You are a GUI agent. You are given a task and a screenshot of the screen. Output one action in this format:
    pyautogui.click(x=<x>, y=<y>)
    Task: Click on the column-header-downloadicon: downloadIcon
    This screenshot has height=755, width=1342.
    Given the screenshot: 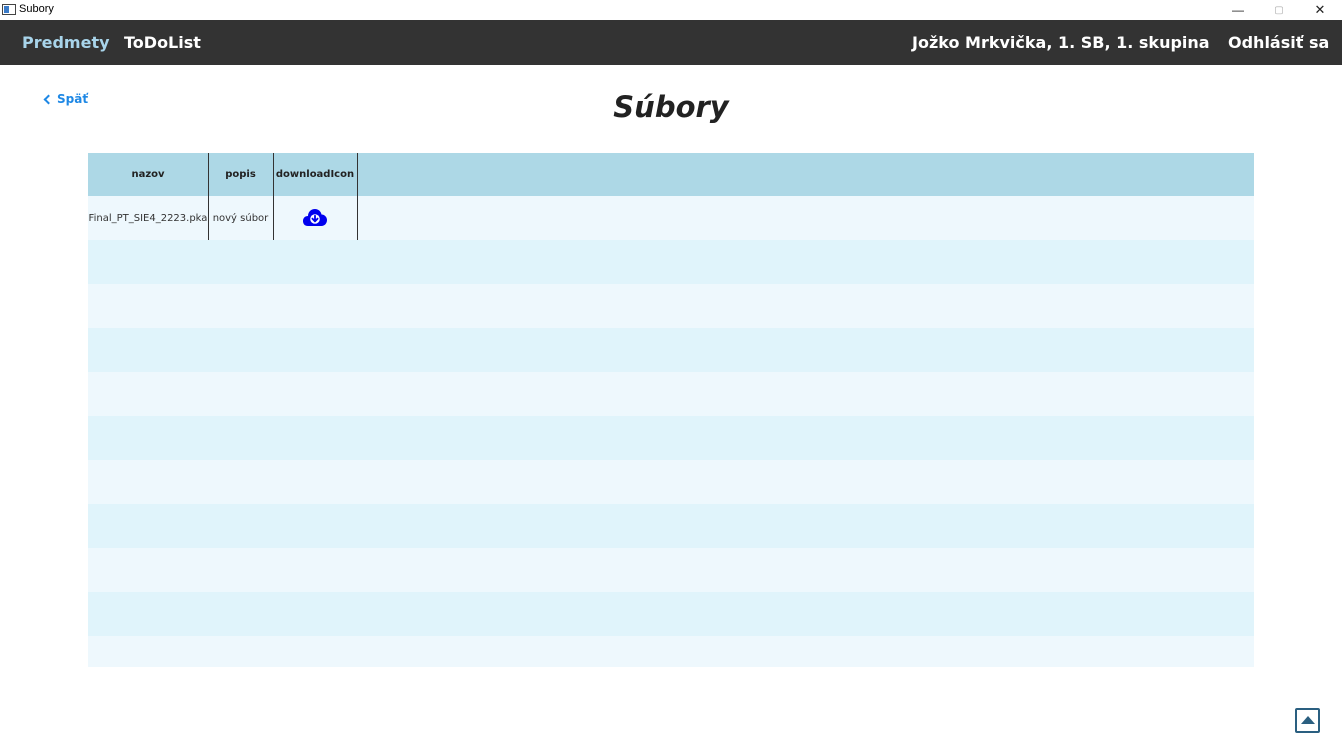 What is the action you would take?
    pyautogui.click(x=315, y=174)
    